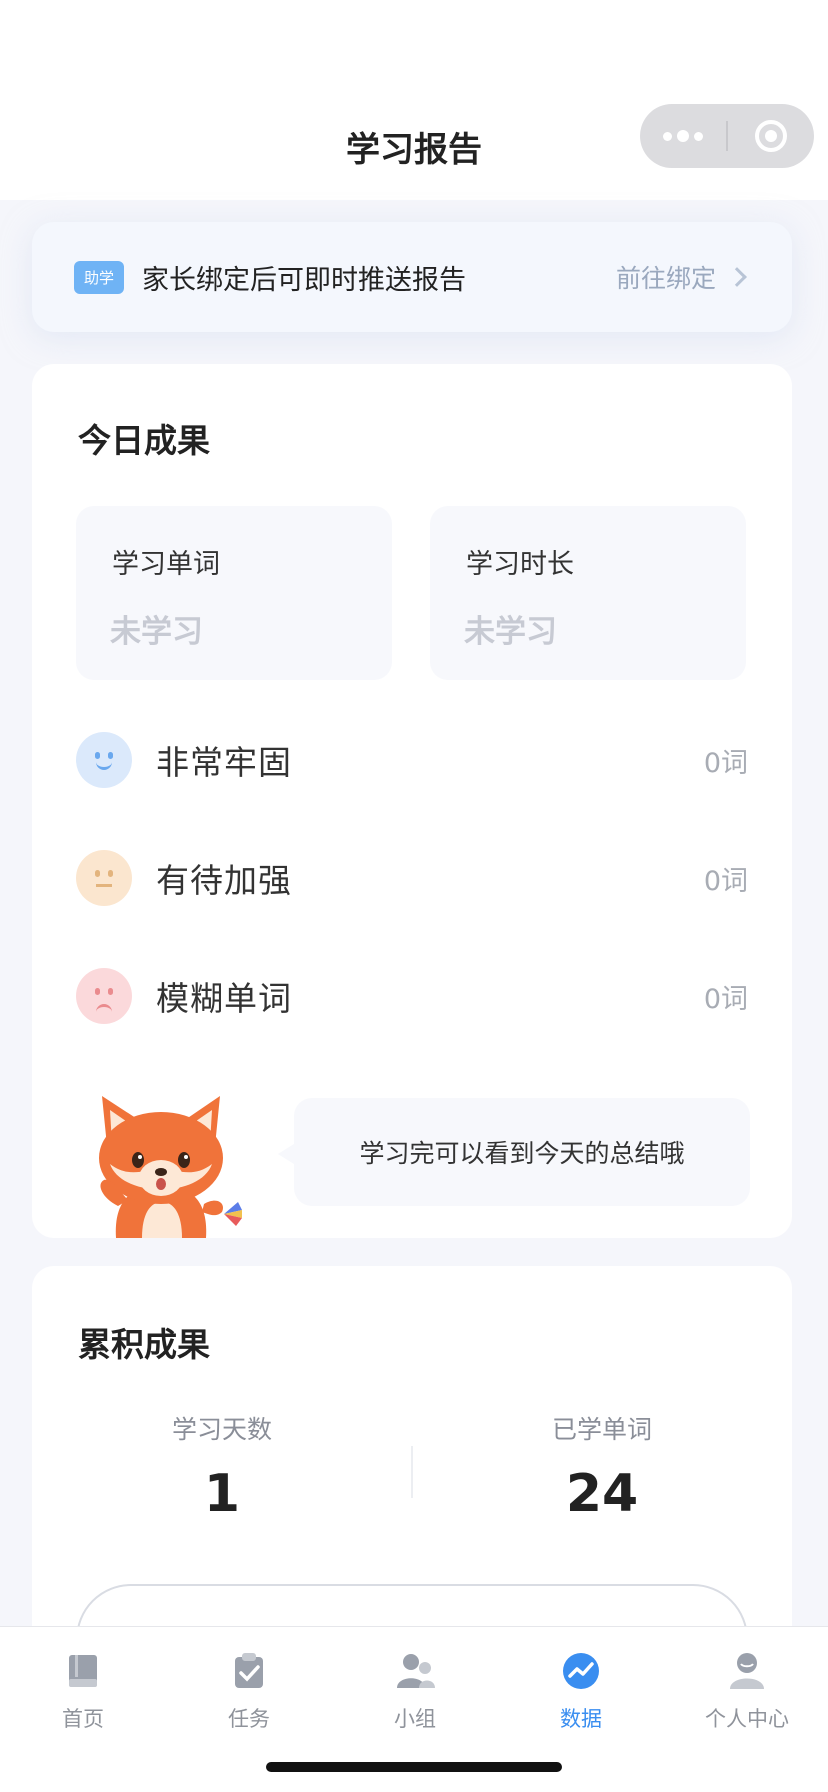 The height and width of the screenshot is (1792, 828). Describe the element at coordinates (737, 277) in the screenshot. I see `chevron-right-icon` at that location.